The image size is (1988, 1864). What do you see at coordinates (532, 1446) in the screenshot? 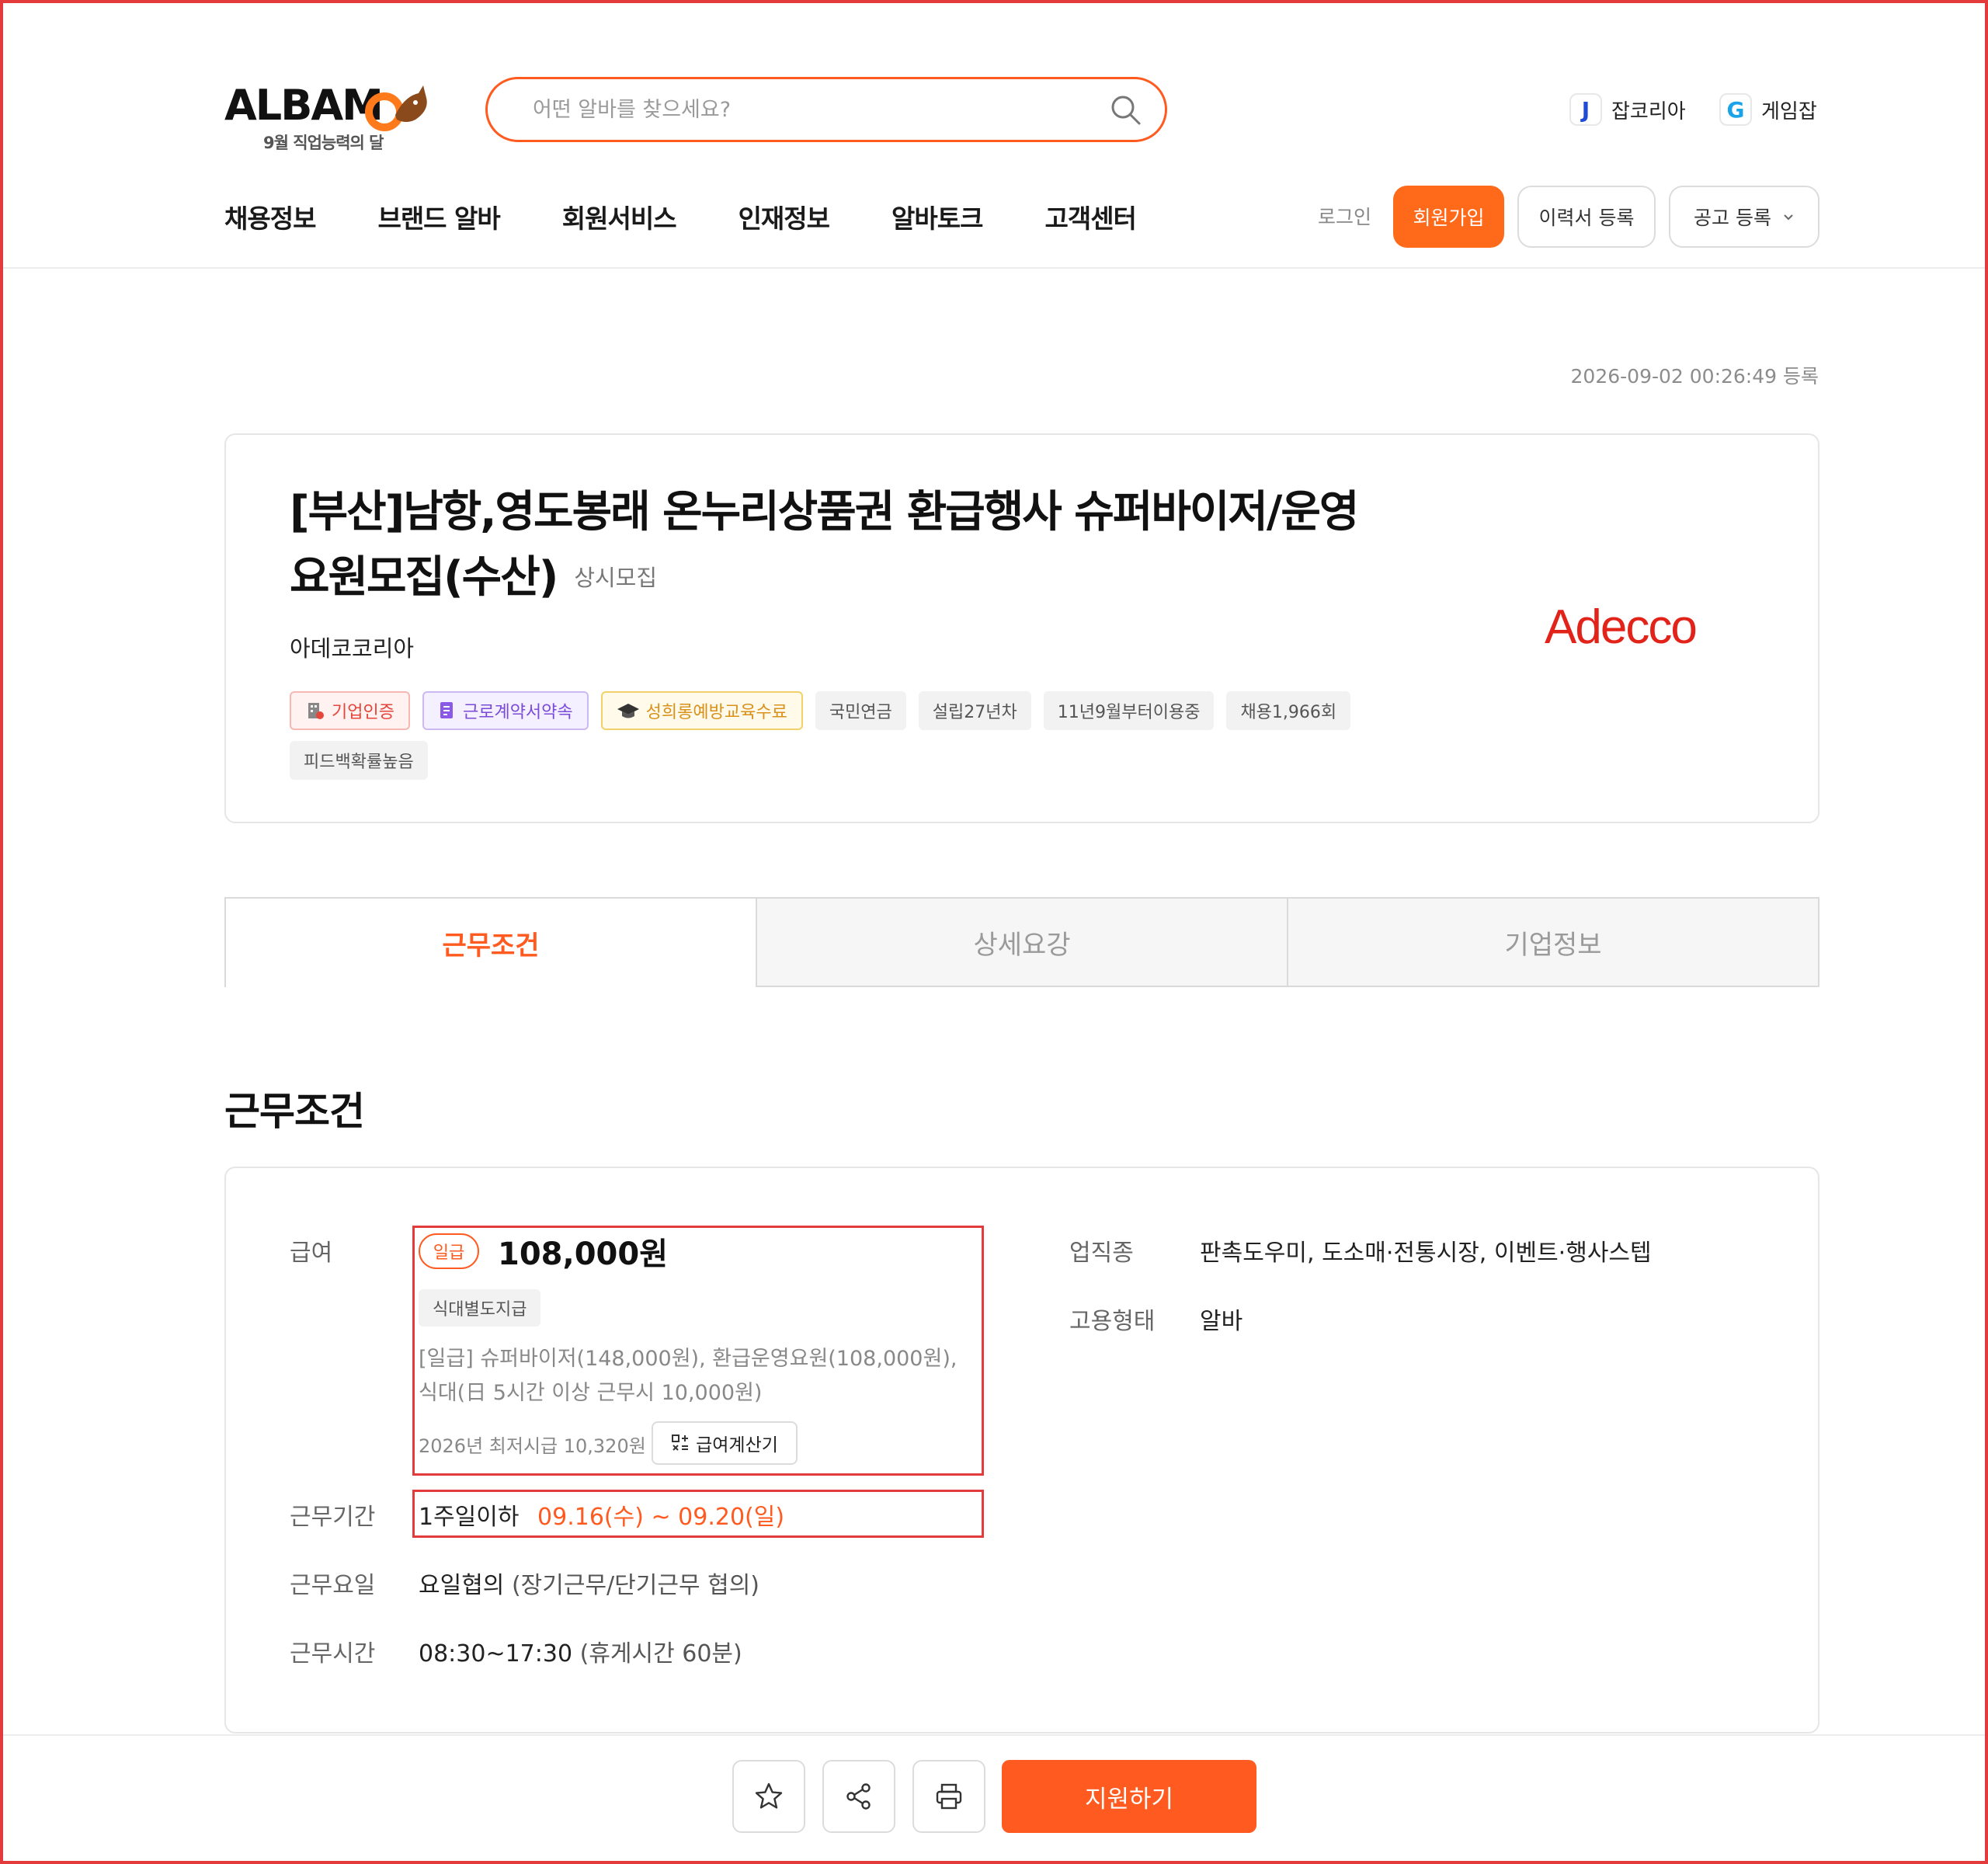
I see `minimum-wage: 2026년 최저시급 10,320원` at bounding box center [532, 1446].